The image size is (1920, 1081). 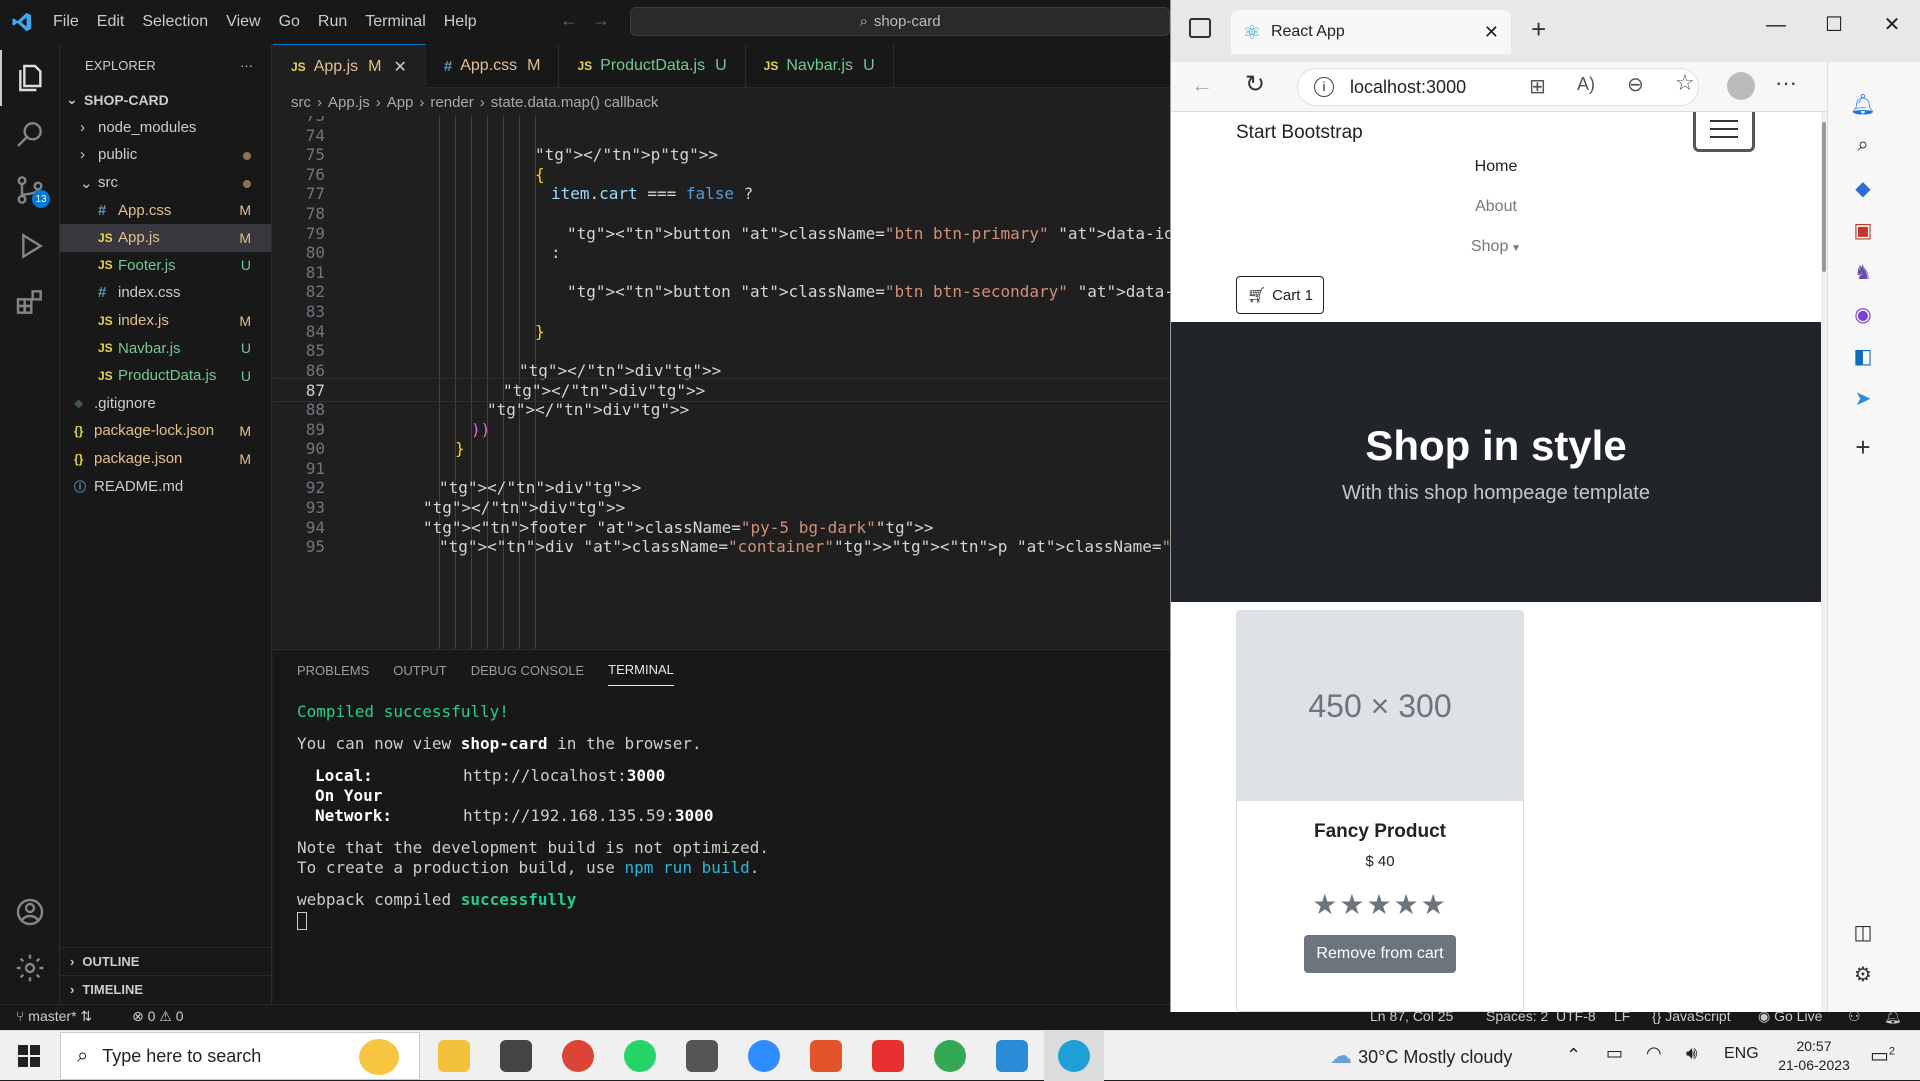 What do you see at coordinates (165, 348) in the screenshot?
I see `tree-item: JS Navbar.js U` at bounding box center [165, 348].